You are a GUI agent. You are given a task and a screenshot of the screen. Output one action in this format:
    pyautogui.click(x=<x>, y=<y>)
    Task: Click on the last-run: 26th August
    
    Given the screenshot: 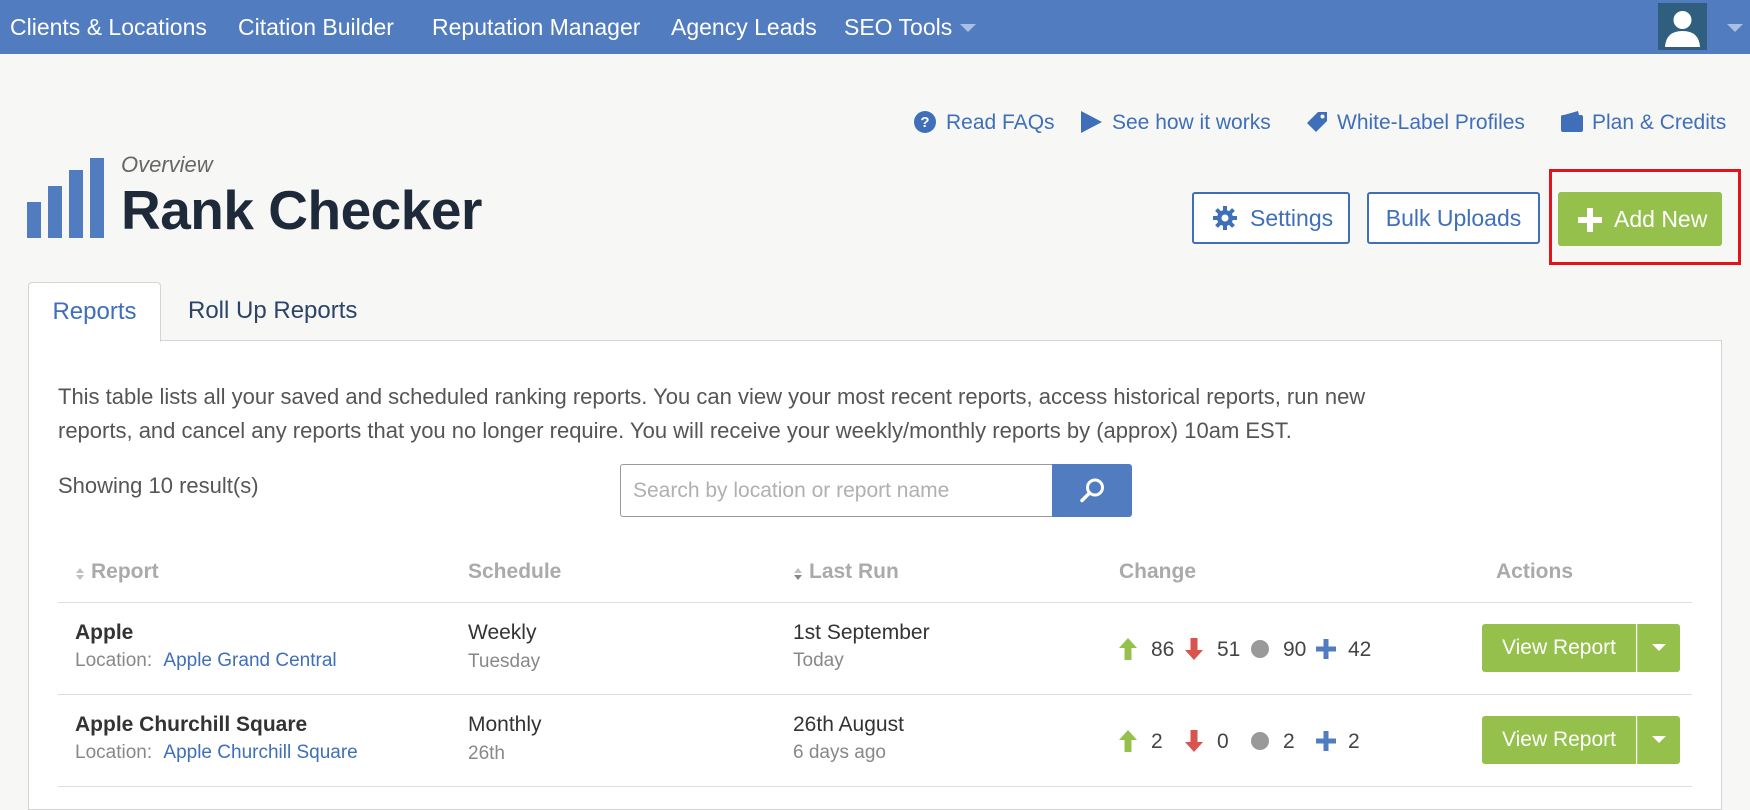 What is the action you would take?
    pyautogui.click(x=848, y=724)
    